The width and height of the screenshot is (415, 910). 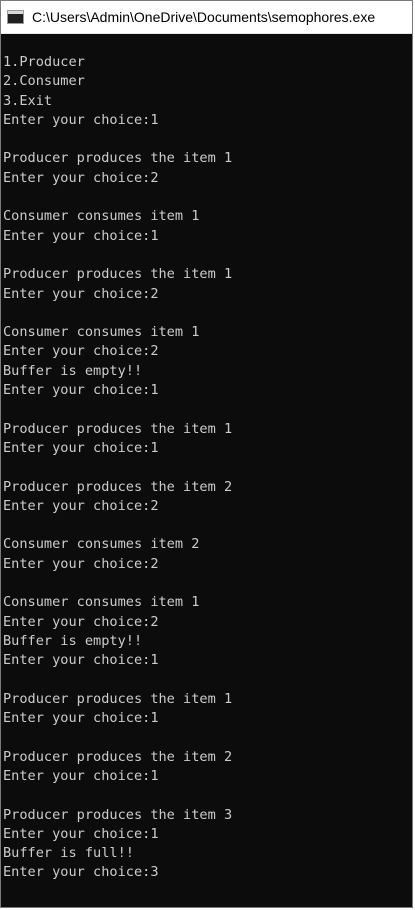 What do you see at coordinates (81, 872) in the screenshot?
I see `console-line: Enter your choice:3` at bounding box center [81, 872].